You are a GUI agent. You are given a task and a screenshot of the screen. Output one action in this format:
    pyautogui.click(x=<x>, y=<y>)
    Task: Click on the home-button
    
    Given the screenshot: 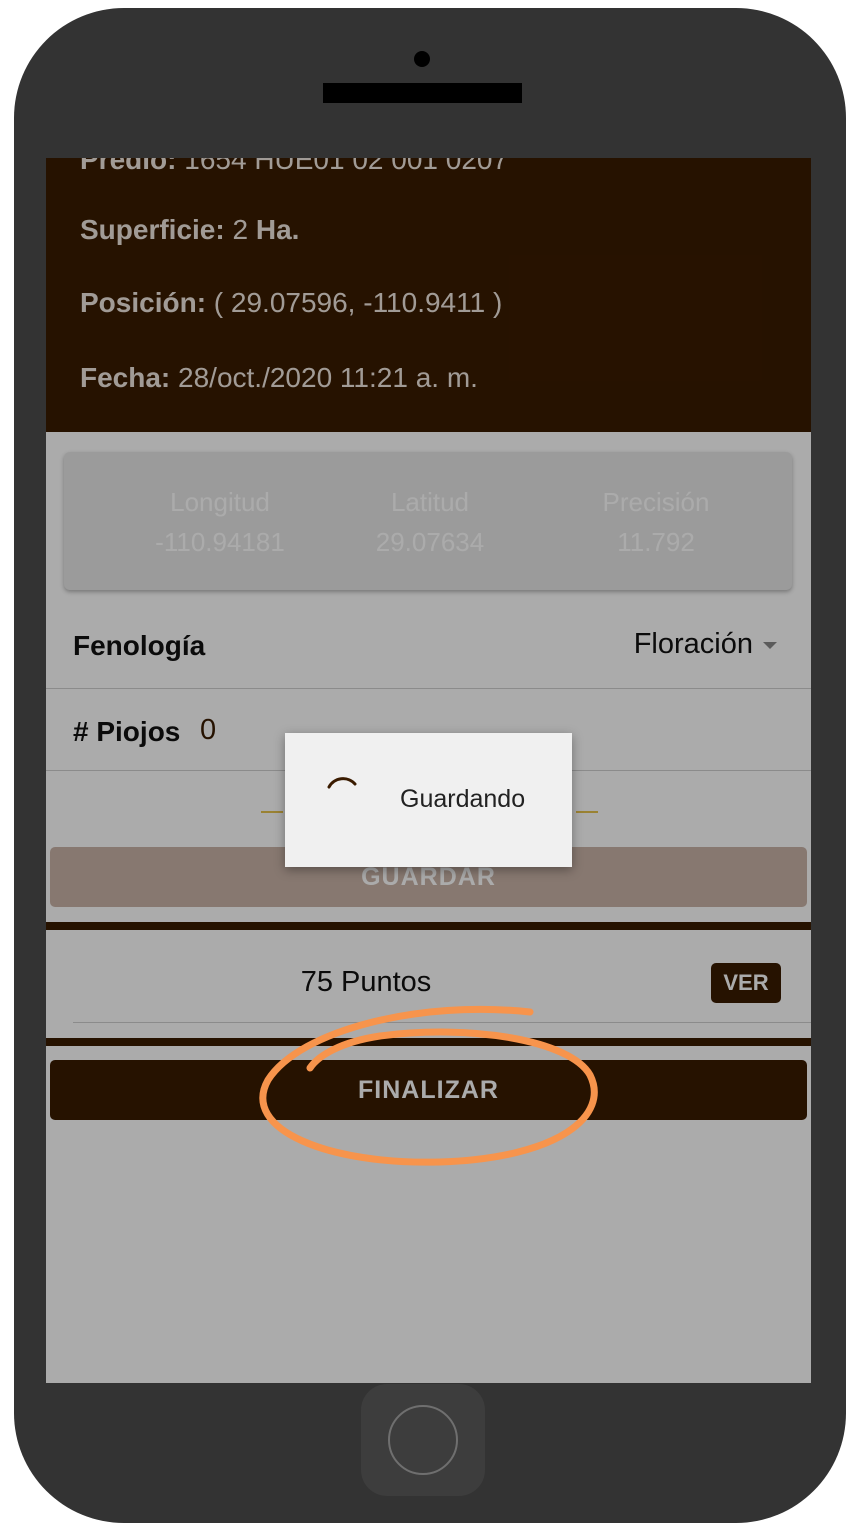 What is the action you would take?
    pyautogui.click(x=423, y=1440)
    